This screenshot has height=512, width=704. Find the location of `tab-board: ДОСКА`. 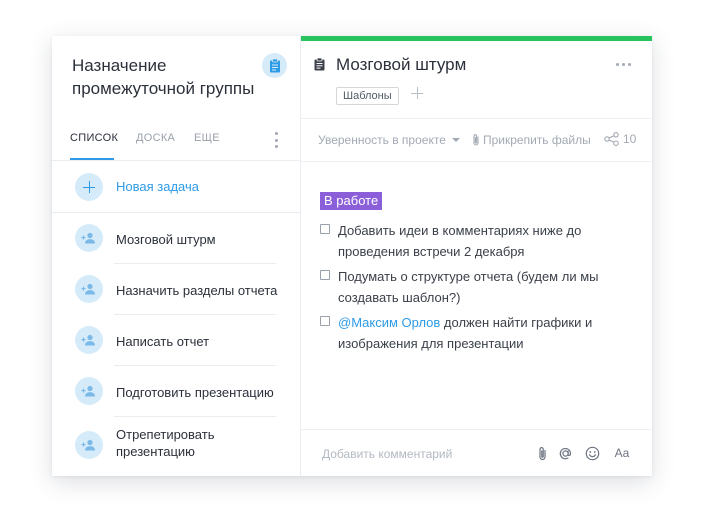

tab-board: ДОСКА is located at coordinates (155, 138).